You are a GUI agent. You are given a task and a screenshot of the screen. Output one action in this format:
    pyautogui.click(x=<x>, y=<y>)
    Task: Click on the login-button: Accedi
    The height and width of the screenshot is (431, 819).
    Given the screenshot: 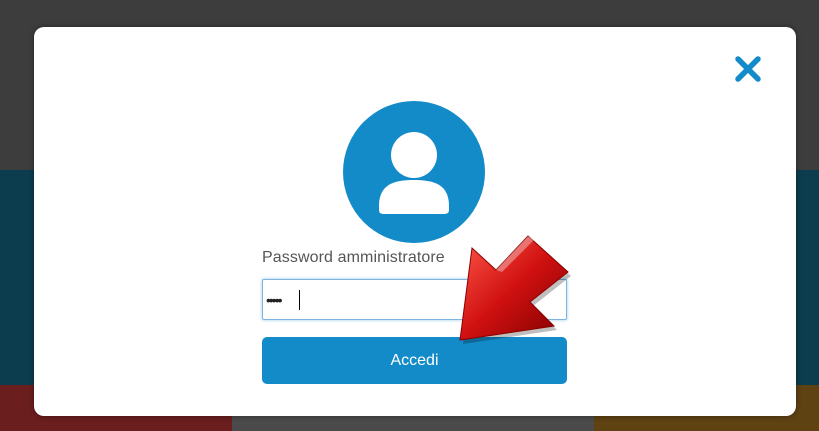 What is the action you would take?
    pyautogui.click(x=414, y=360)
    